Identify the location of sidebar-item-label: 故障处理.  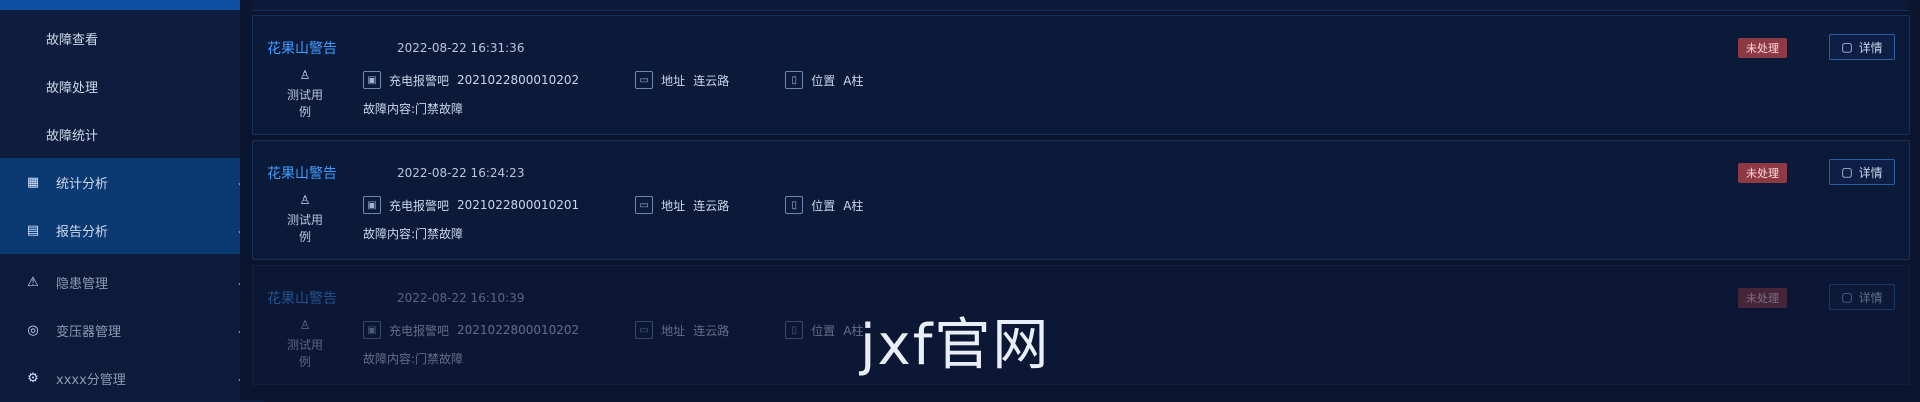
(72, 88).